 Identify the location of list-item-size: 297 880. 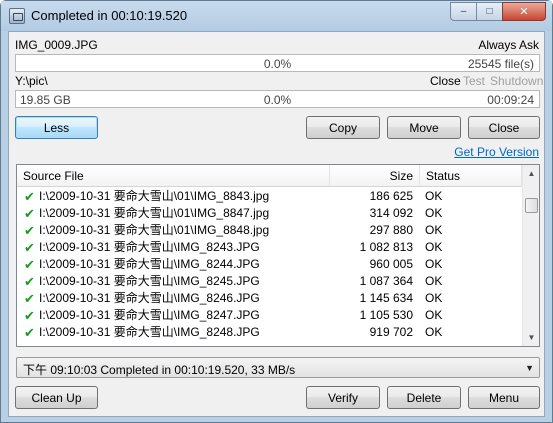
(391, 230).